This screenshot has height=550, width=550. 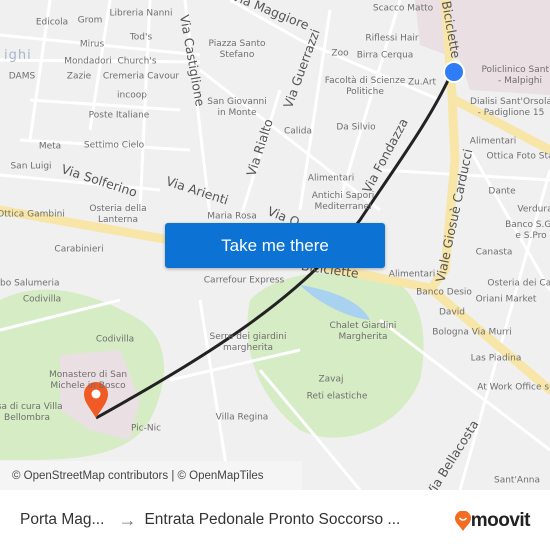 What do you see at coordinates (452, 313) in the screenshot?
I see `place-label: David` at bounding box center [452, 313].